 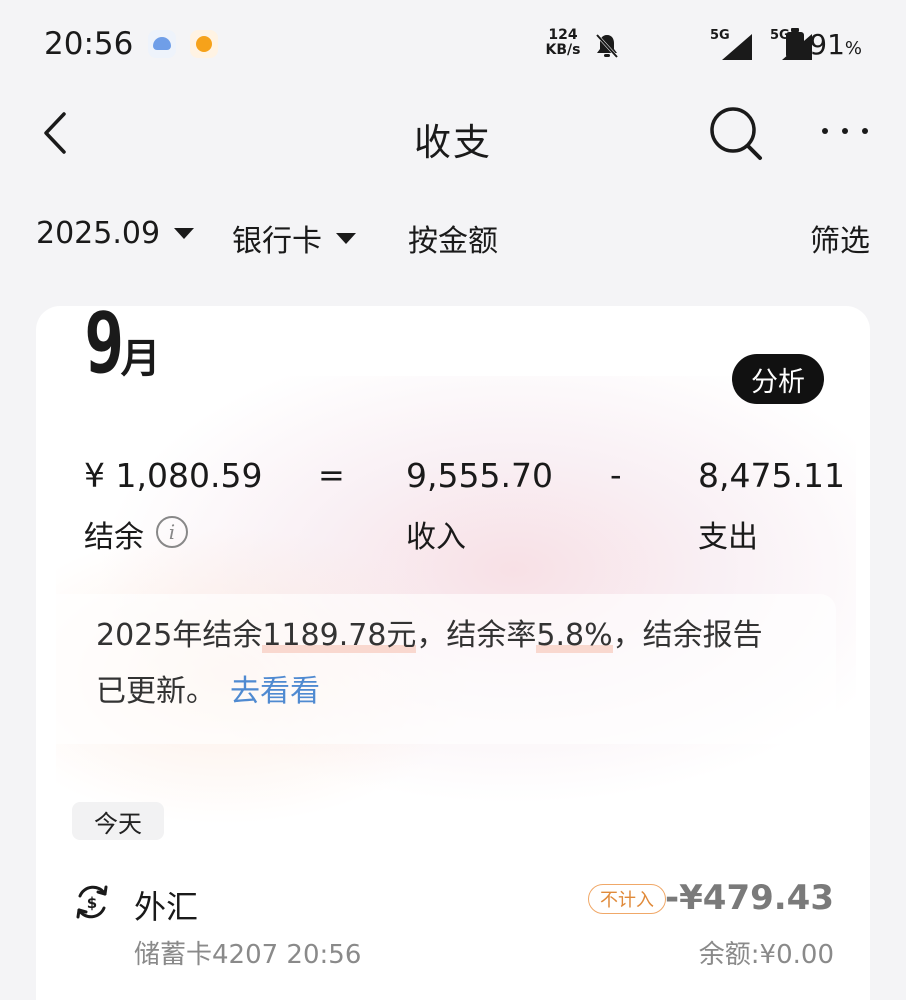 What do you see at coordinates (835, 44) in the screenshot?
I see `battery-level: 91%` at bounding box center [835, 44].